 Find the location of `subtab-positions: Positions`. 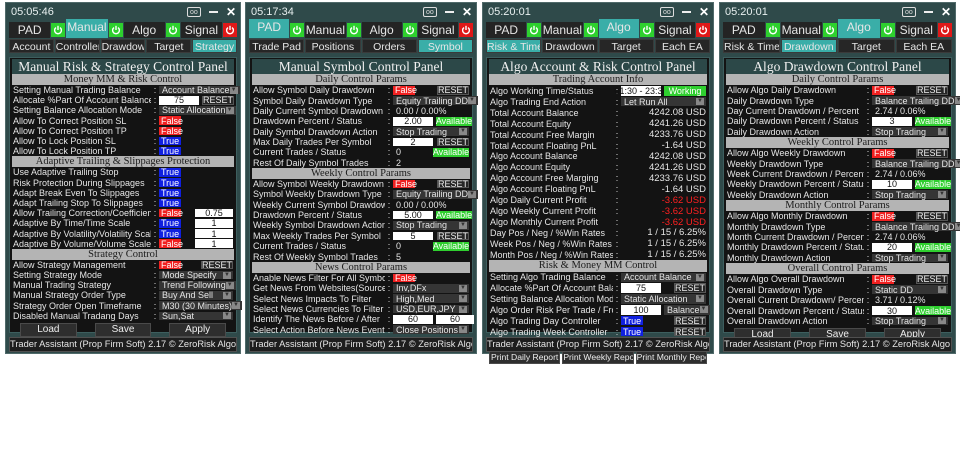

subtab-positions: Positions is located at coordinates (333, 46).